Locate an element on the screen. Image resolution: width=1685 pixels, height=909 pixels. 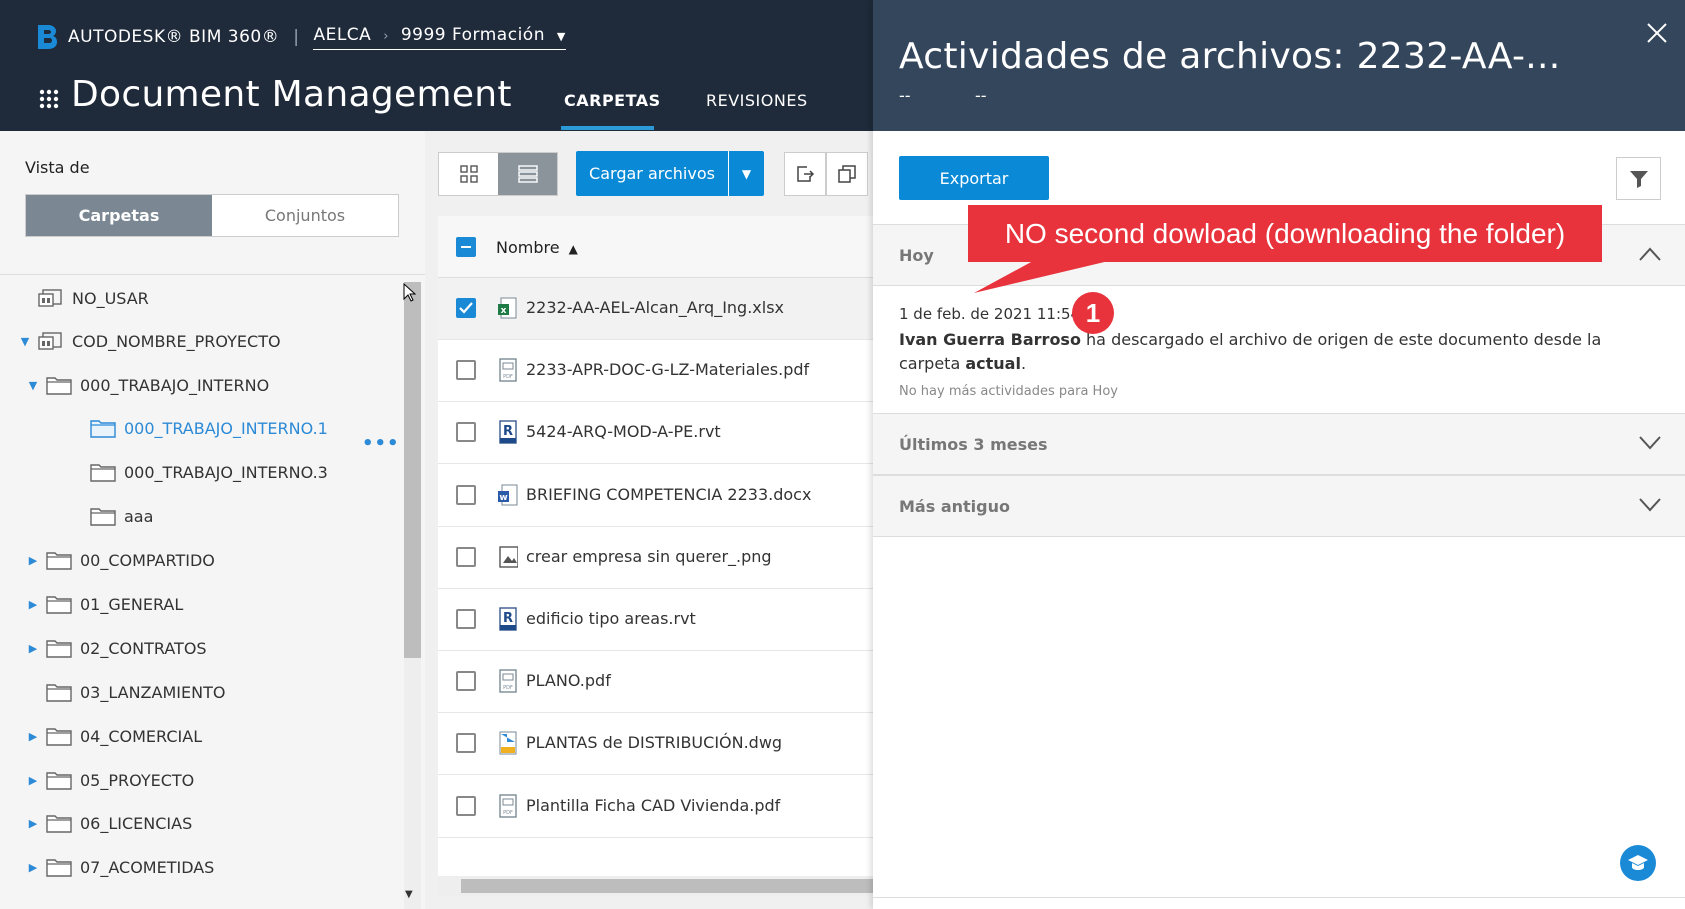
tree-item: NO_USAR is located at coordinates (83, 298).